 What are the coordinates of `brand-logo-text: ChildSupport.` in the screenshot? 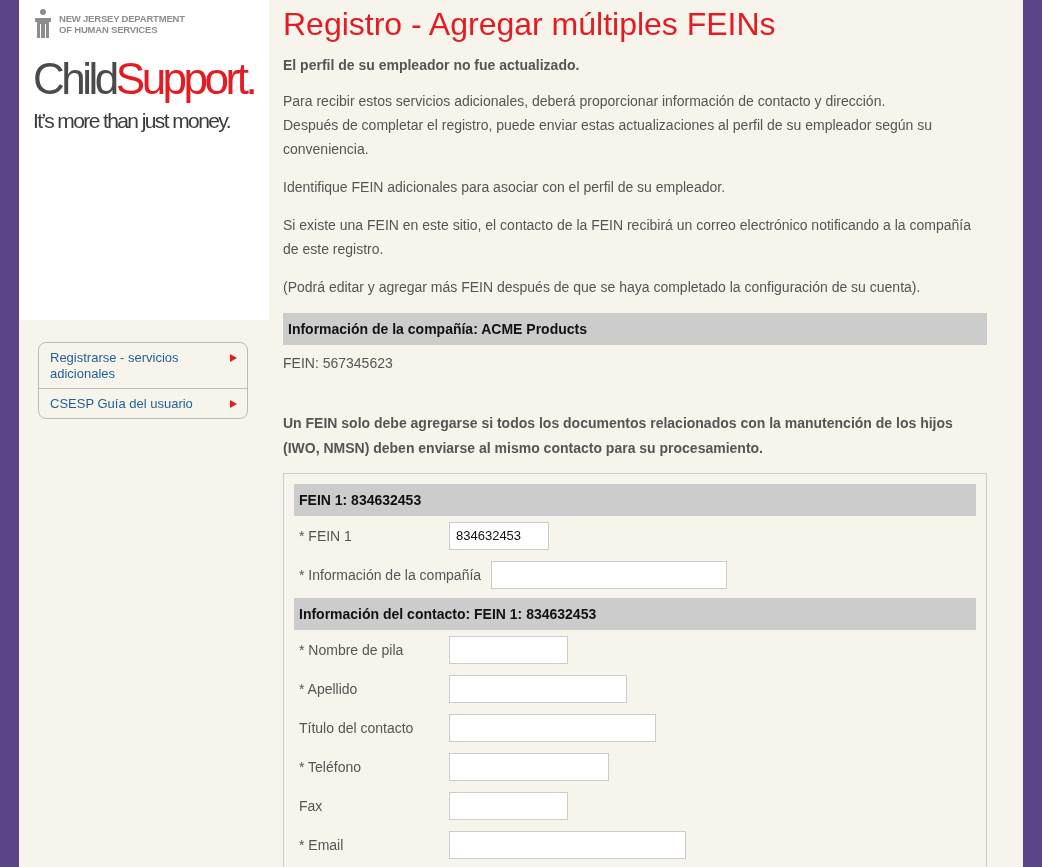 It's located at (144, 79).